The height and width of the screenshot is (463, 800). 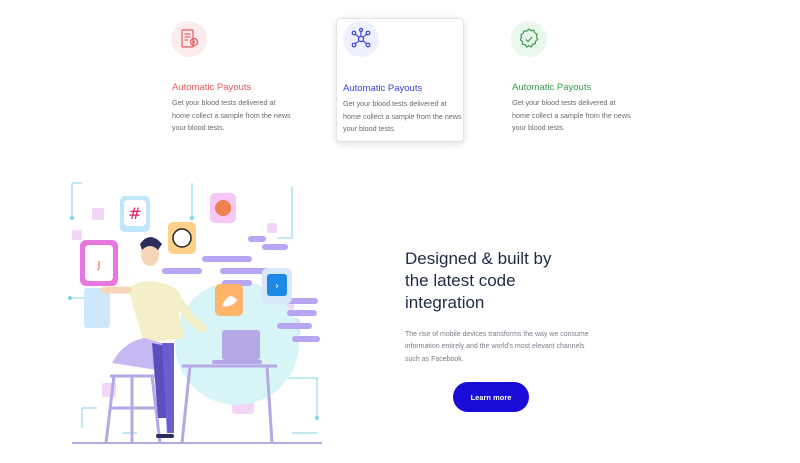 What do you see at coordinates (491, 397) in the screenshot?
I see `learn-more-button: Learn more` at bounding box center [491, 397].